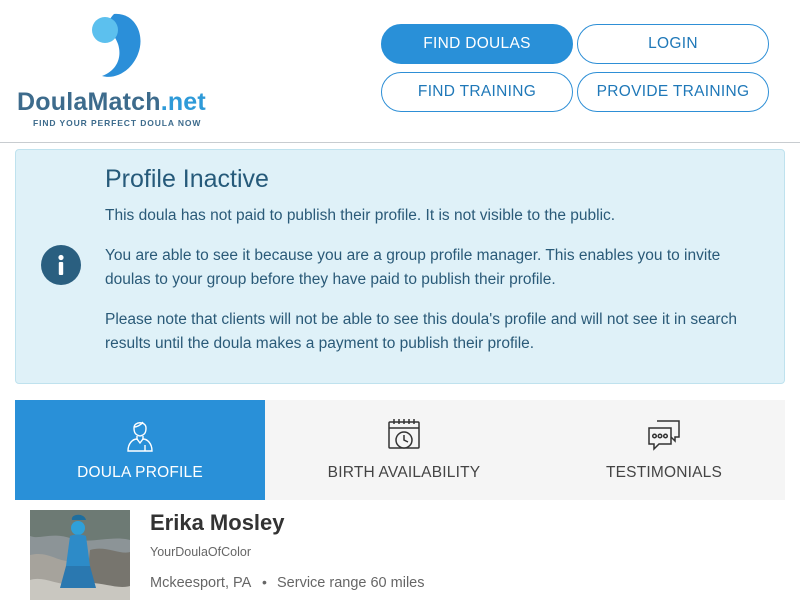 The image size is (800, 600). What do you see at coordinates (664, 435) in the screenshot?
I see `chat-bubbles-icon` at bounding box center [664, 435].